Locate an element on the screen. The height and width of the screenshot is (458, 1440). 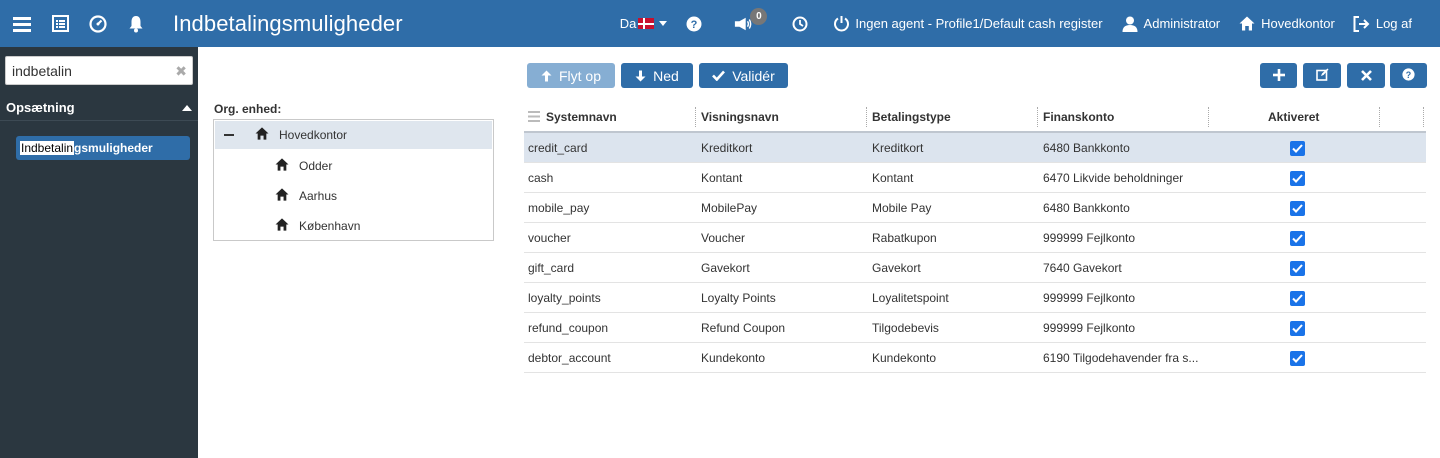
list-icon is located at coordinates (60, 24).